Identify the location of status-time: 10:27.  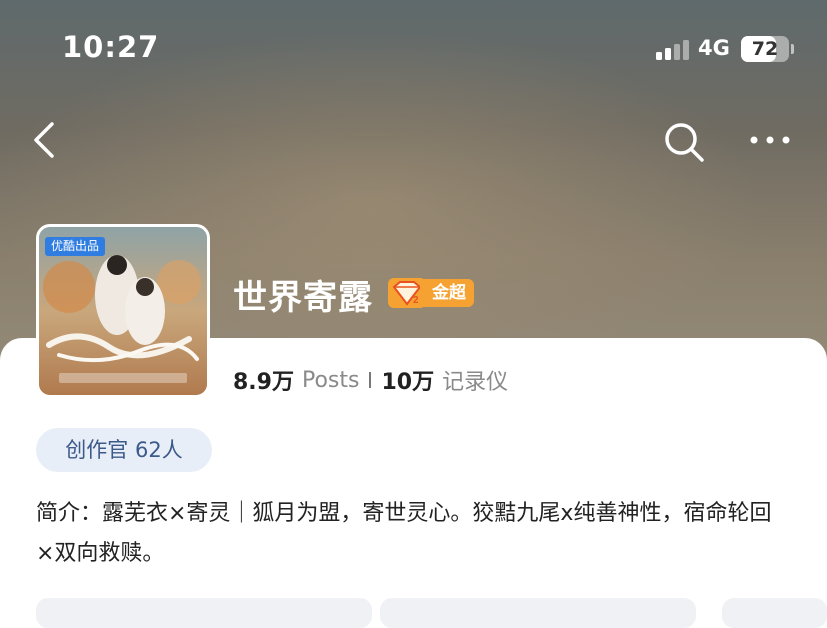
(111, 47).